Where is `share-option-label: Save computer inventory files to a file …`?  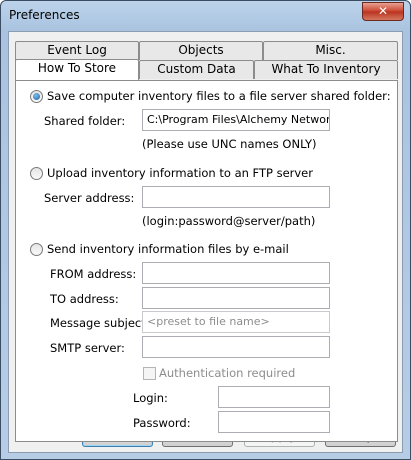
share-option-label: Save computer inventory files to a file … is located at coordinates (219, 96).